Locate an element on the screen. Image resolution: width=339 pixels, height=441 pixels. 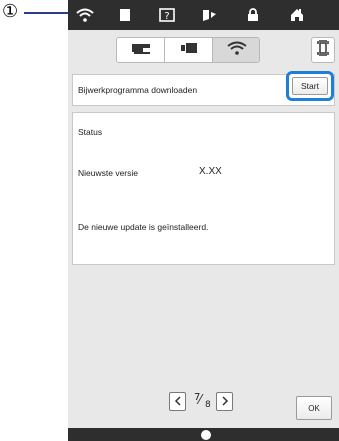
next-page-button is located at coordinates (224, 401).